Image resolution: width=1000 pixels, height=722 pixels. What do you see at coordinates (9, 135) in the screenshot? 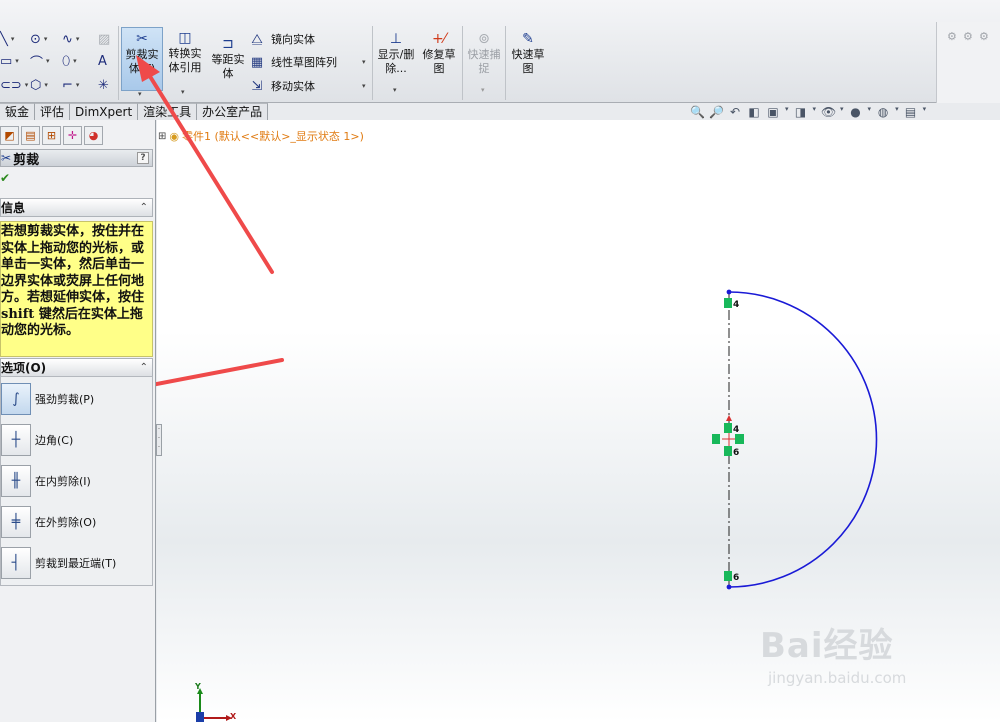
I see `feature-manager-tab-icon: ◩` at bounding box center [9, 135].